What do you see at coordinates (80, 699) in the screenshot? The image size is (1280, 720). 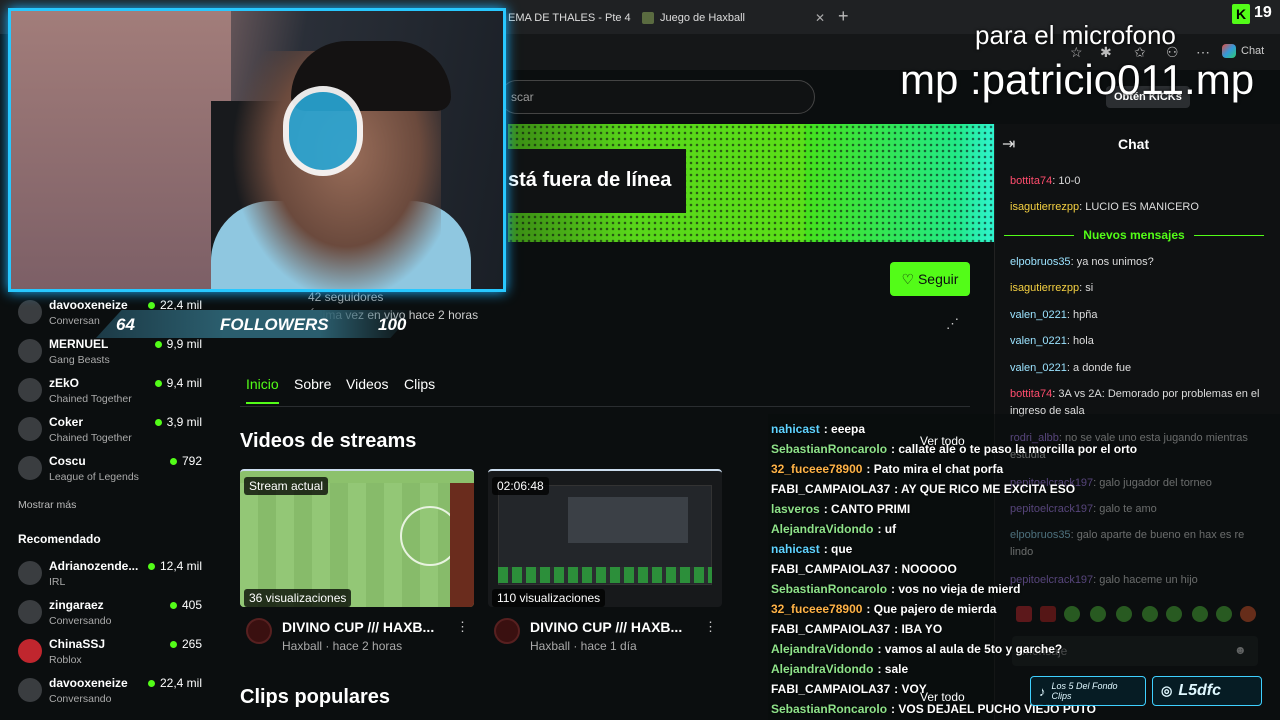 I see `channel-category: Conversando` at bounding box center [80, 699].